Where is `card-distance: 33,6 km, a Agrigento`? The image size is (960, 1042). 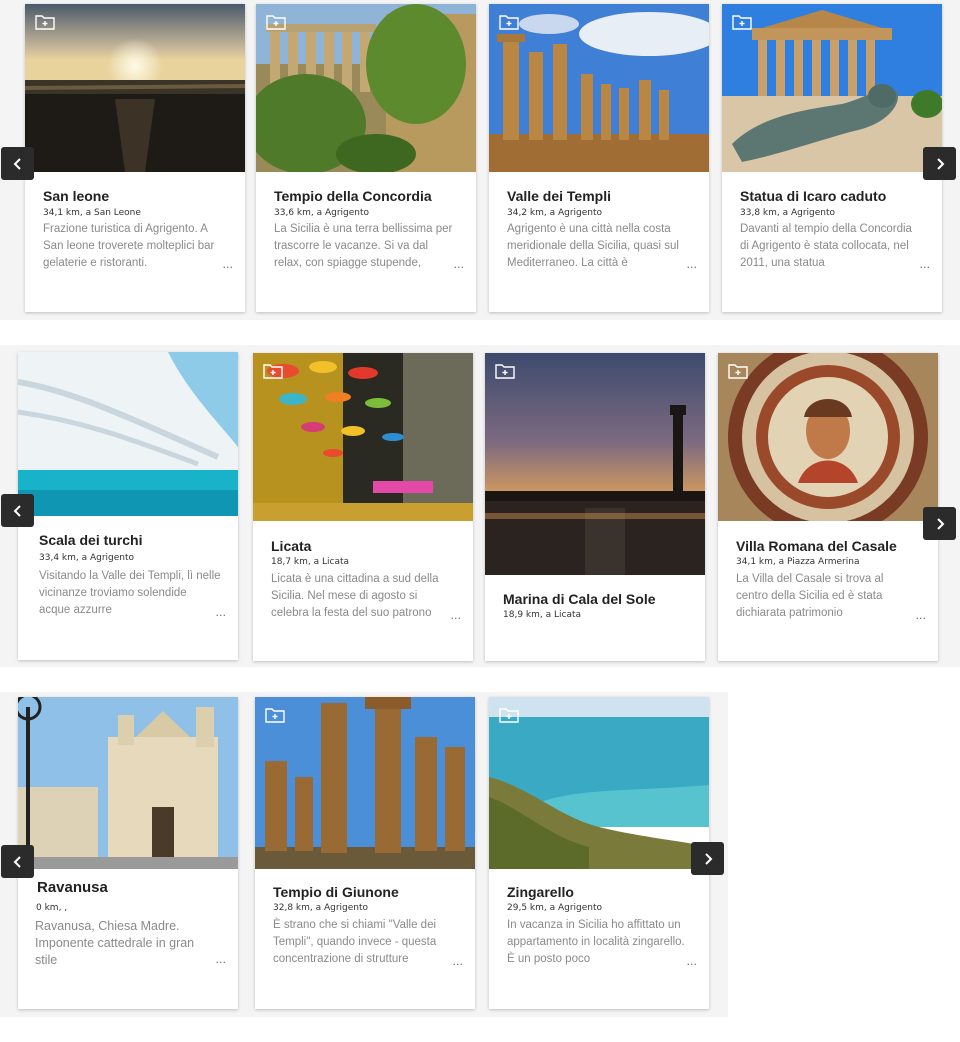 card-distance: 33,6 km, a Agrigento is located at coordinates (322, 213).